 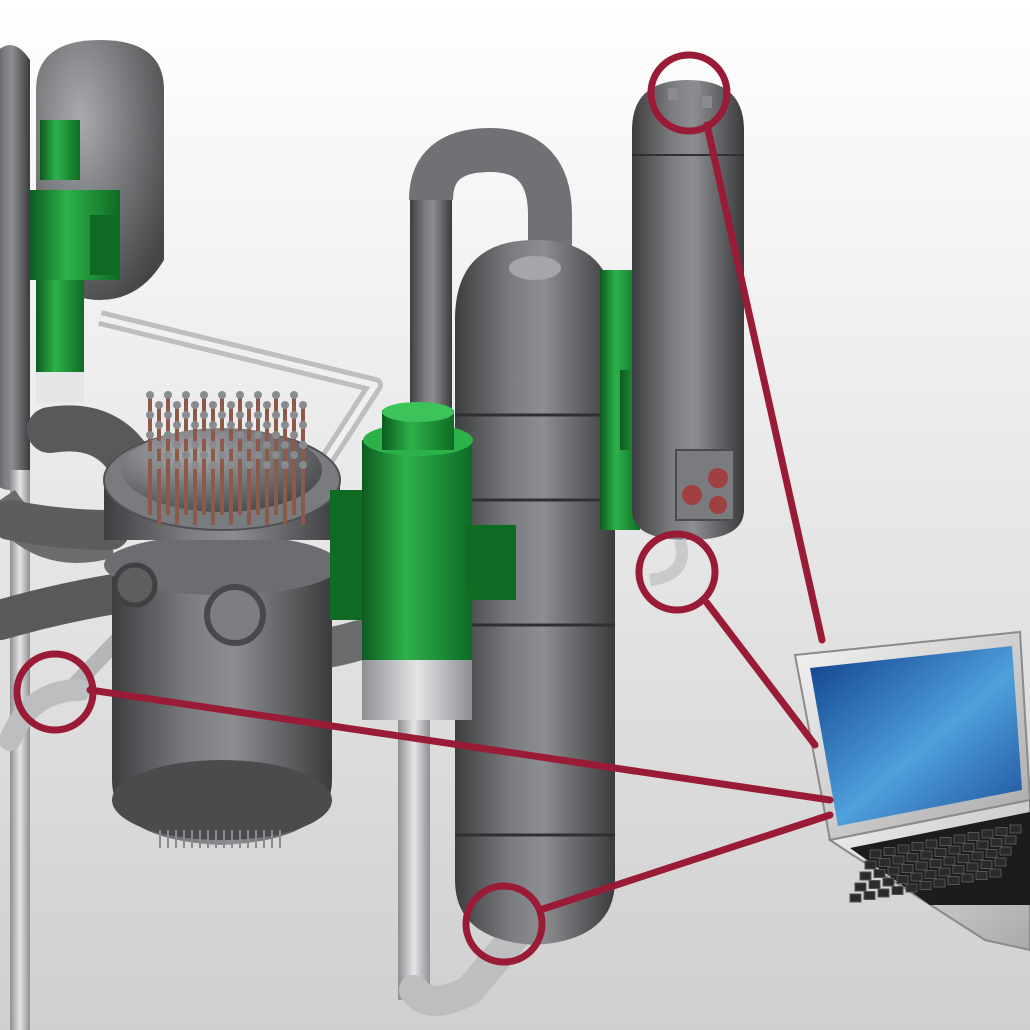 I want to click on reactor-pressure-vessel, so click(x=222, y=619).